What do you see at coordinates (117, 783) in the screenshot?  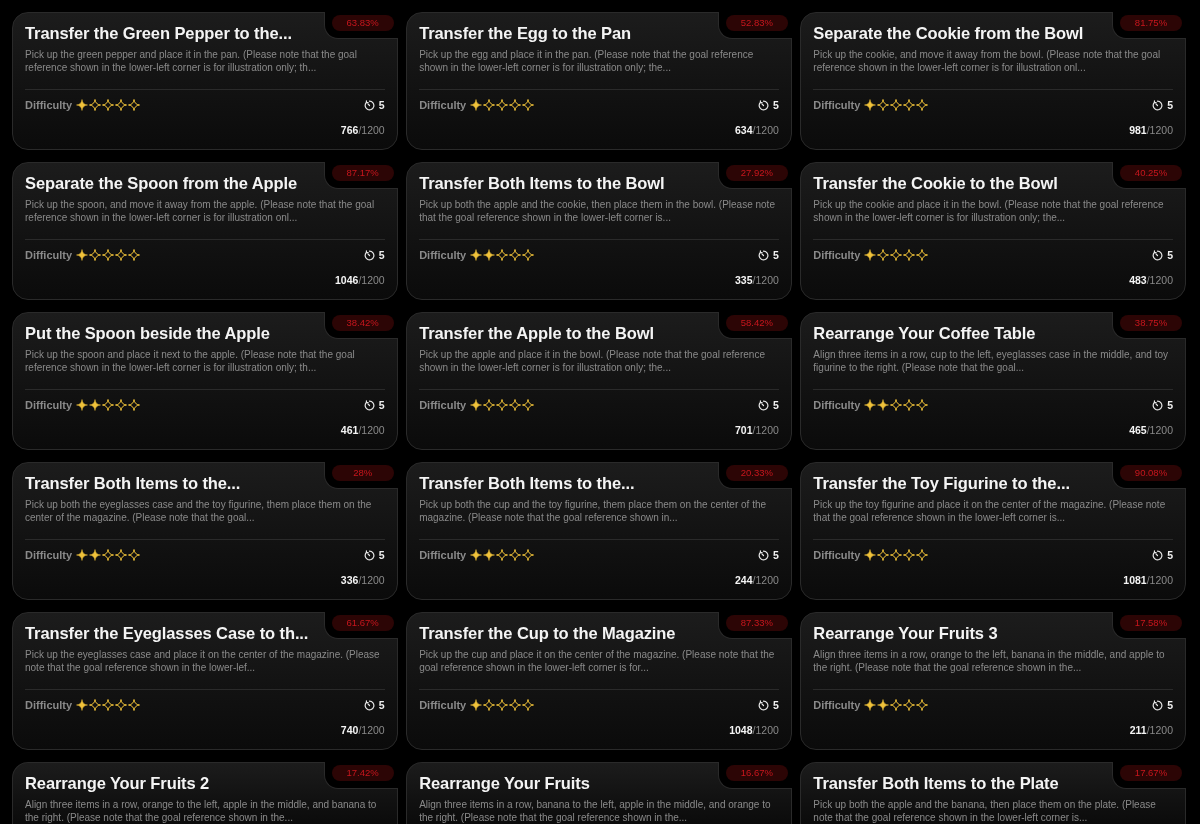 I see `task-title: Rearrange Your Fruits 2` at bounding box center [117, 783].